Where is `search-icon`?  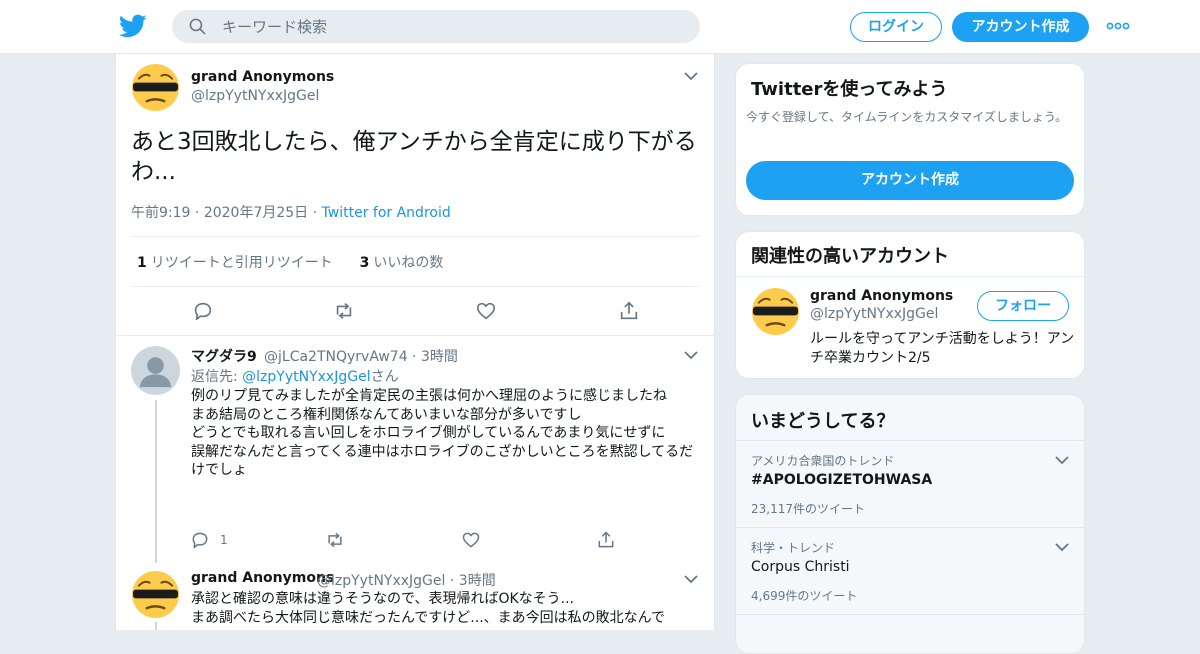 search-icon is located at coordinates (197, 26).